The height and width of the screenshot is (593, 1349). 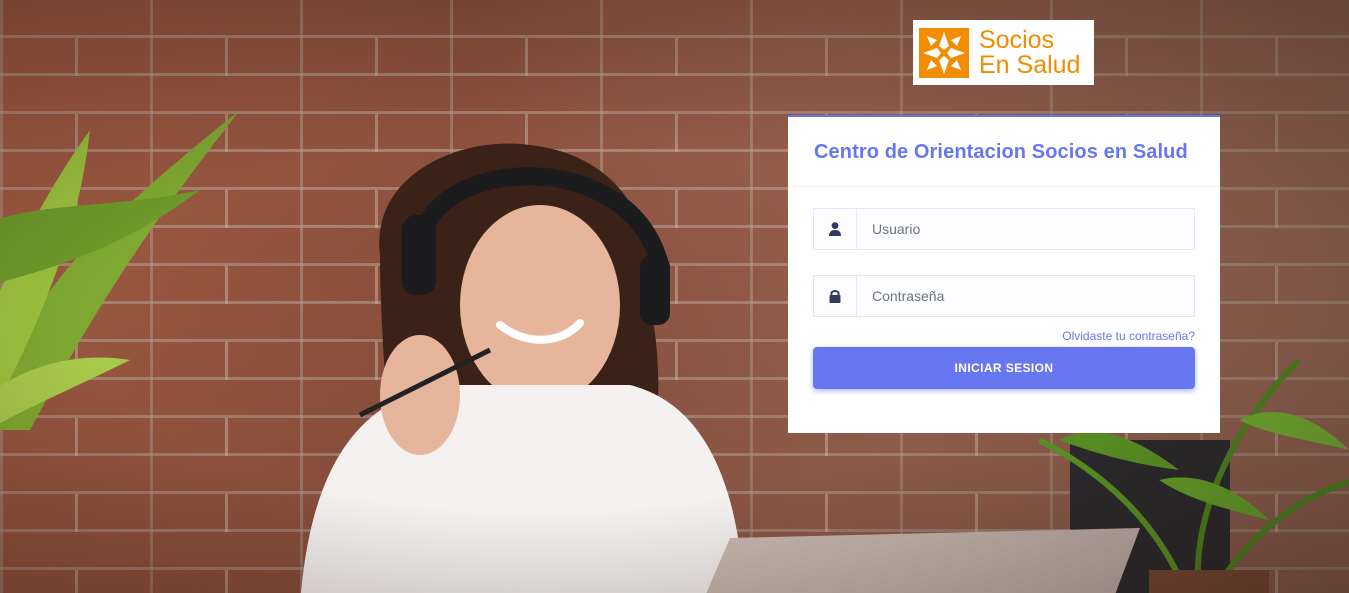 I want to click on lock-icon, so click(x=835, y=296).